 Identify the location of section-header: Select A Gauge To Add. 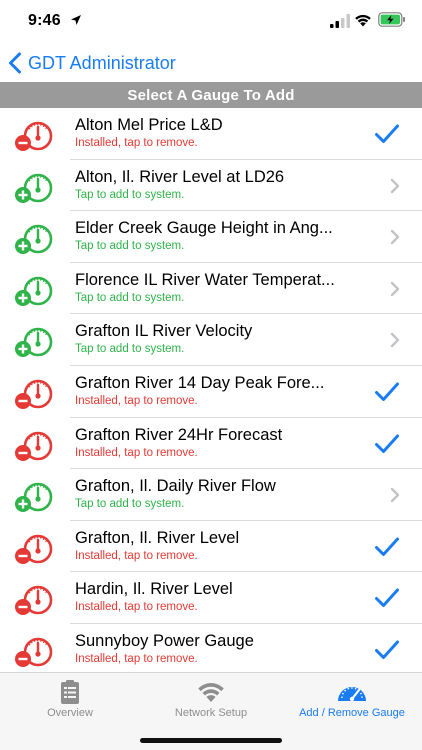
(211, 95).